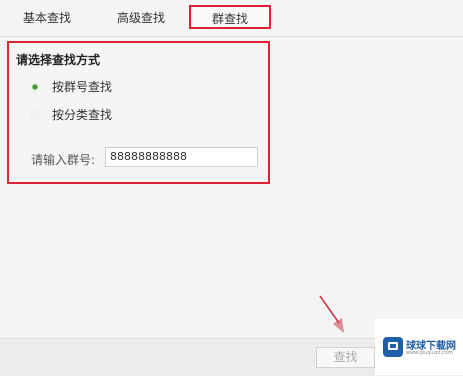  What do you see at coordinates (58, 60) in the screenshot?
I see `panel-title: 请选择查找方式` at bounding box center [58, 60].